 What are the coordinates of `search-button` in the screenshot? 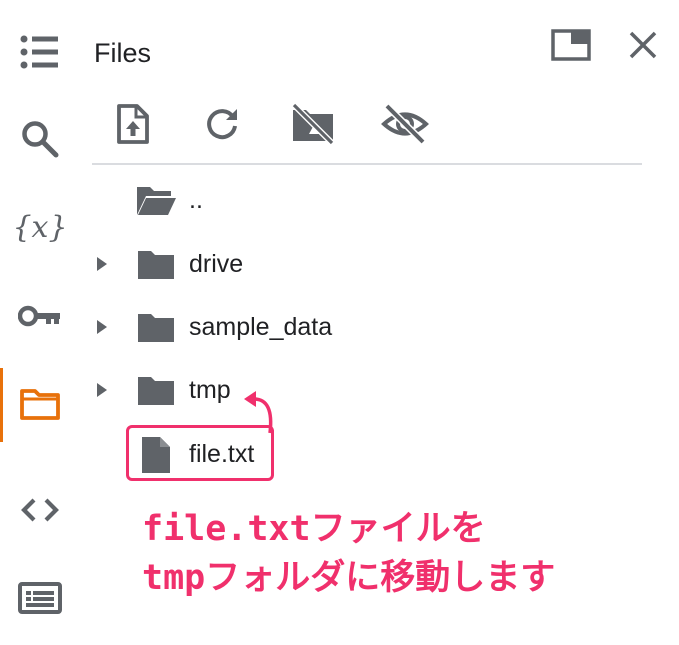 It's located at (40, 139).